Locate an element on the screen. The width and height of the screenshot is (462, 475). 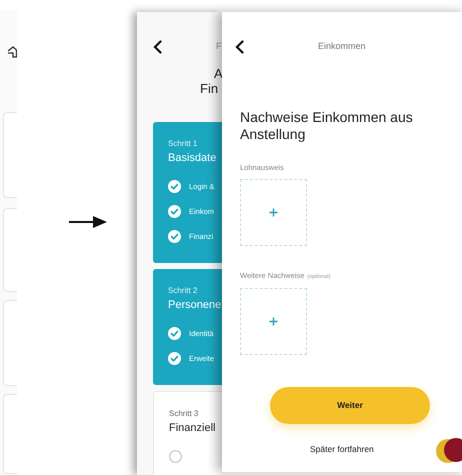
step-label: Schritt 1 is located at coordinates (183, 144).